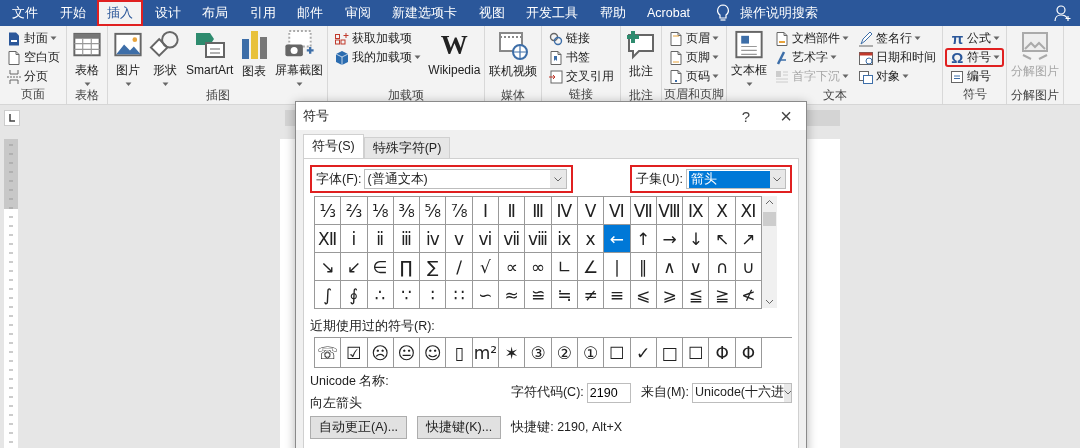  Describe the element at coordinates (328, 353) in the screenshot. I see `recent-symbol-cell: ☏` at that location.